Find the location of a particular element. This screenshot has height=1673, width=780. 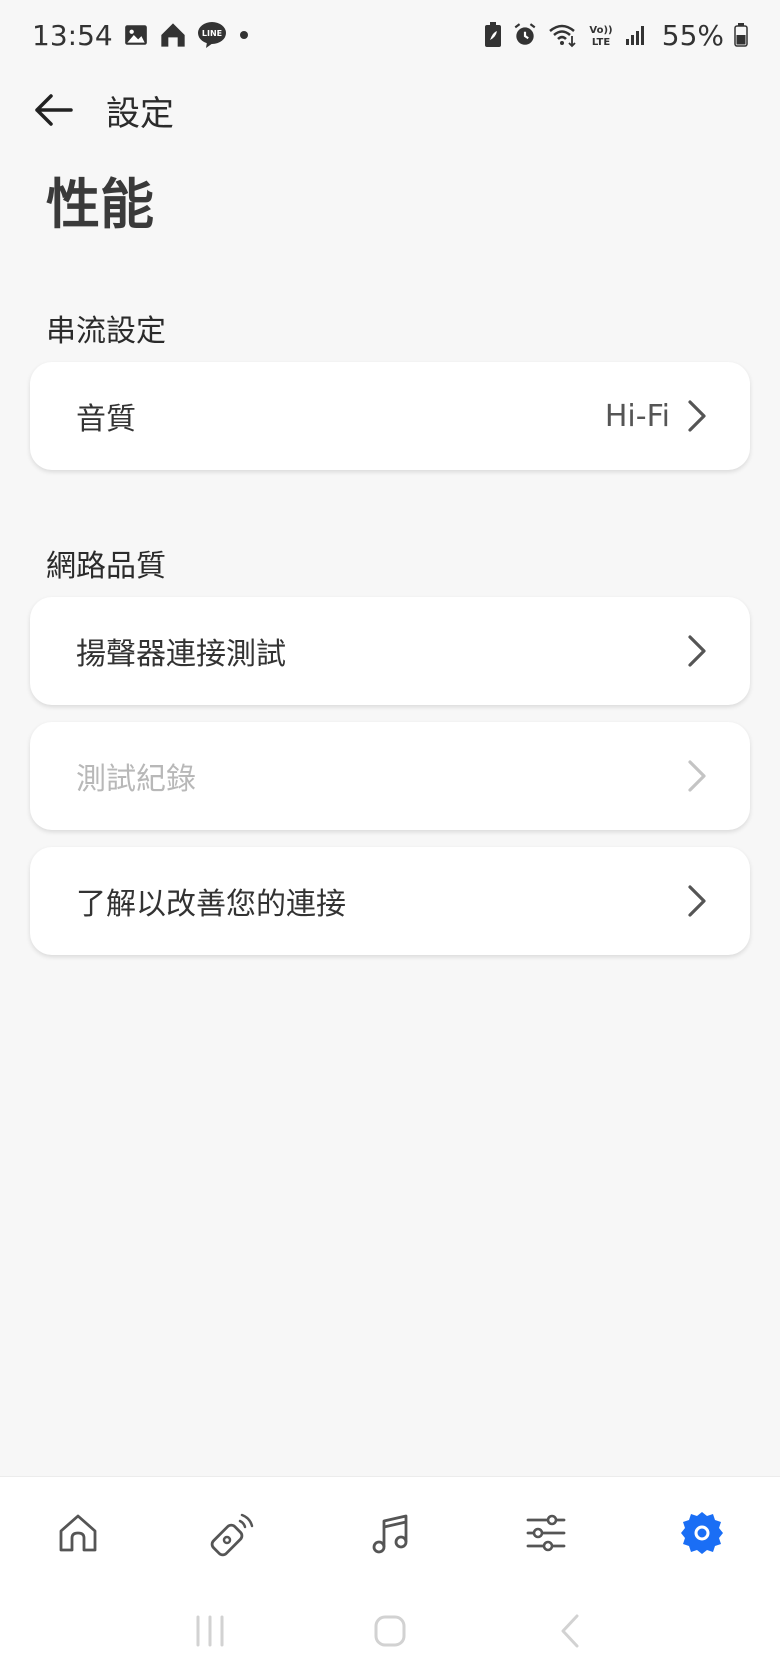

app-bar-title: 設定 is located at coordinates (140, 113).